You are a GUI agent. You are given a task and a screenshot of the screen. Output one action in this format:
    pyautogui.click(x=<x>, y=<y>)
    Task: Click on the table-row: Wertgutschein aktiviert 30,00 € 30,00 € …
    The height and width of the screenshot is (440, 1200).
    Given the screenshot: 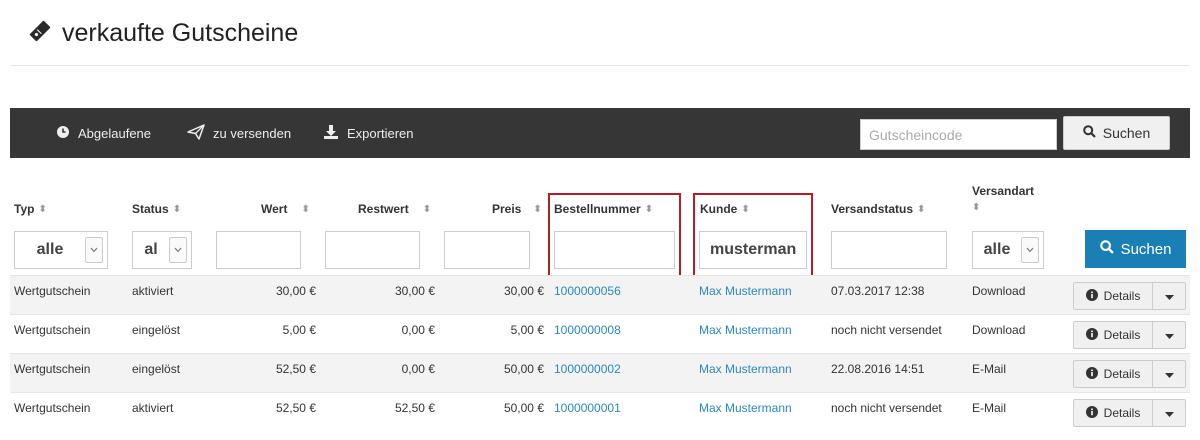 What is the action you would take?
    pyautogui.click(x=600, y=294)
    